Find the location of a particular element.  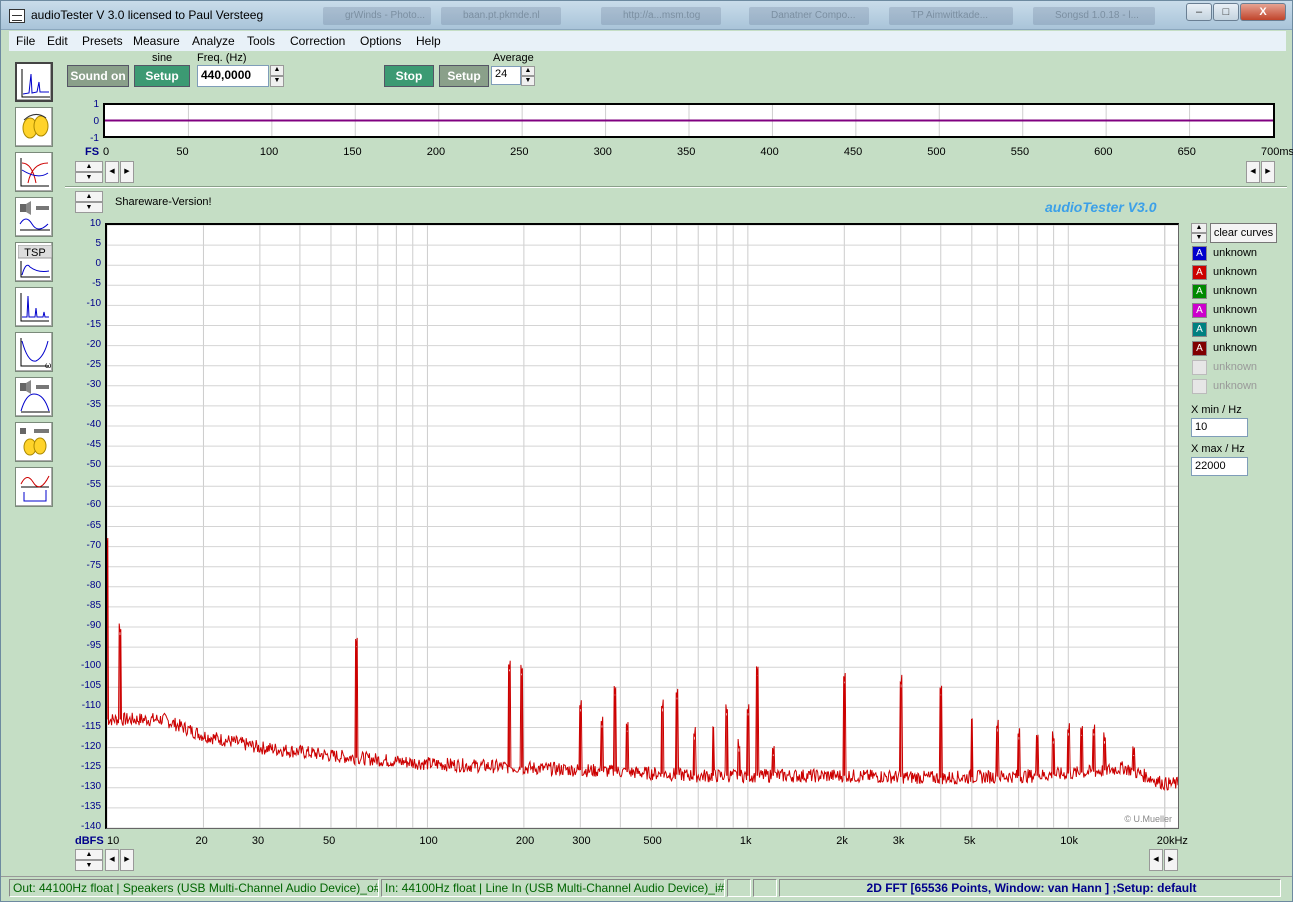

scope-y-tick: 0 is located at coordinates (96, 121).